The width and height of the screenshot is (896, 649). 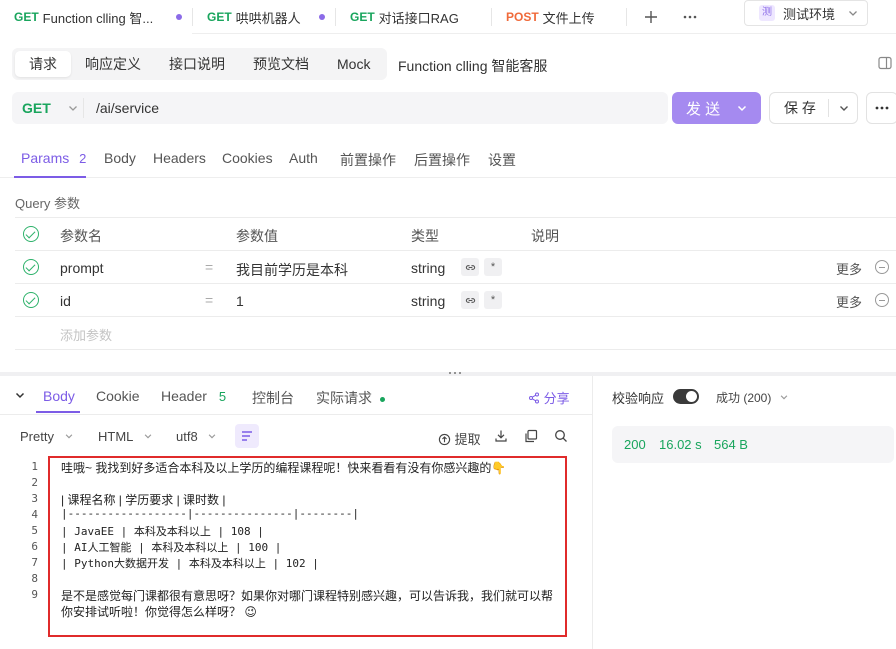 I want to click on subtab-request: 请求, so click(x=43, y=64).